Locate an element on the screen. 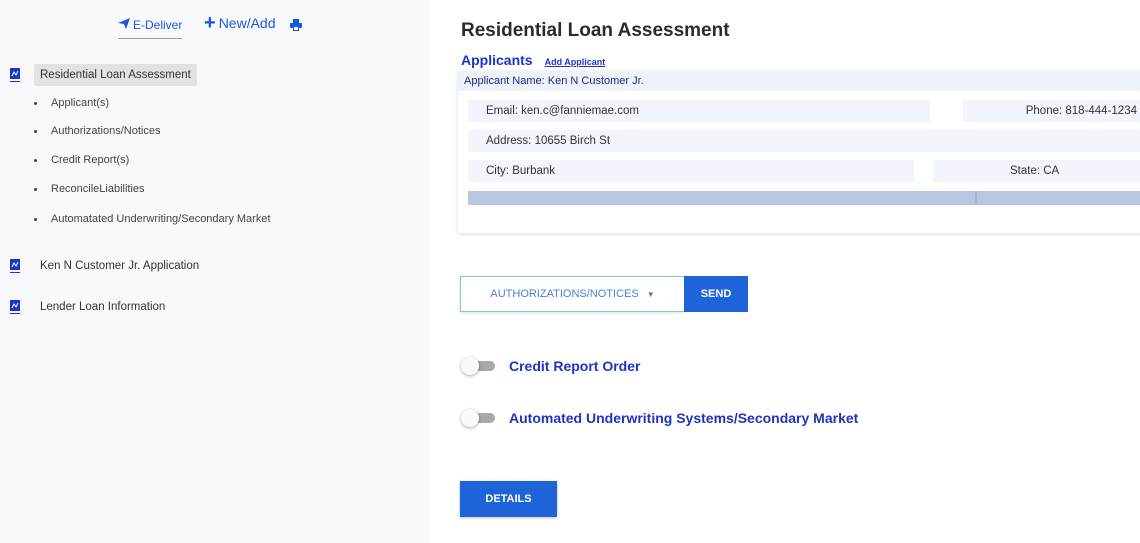  tree-node-label: Residential Loan Assessment is located at coordinates (115, 75).